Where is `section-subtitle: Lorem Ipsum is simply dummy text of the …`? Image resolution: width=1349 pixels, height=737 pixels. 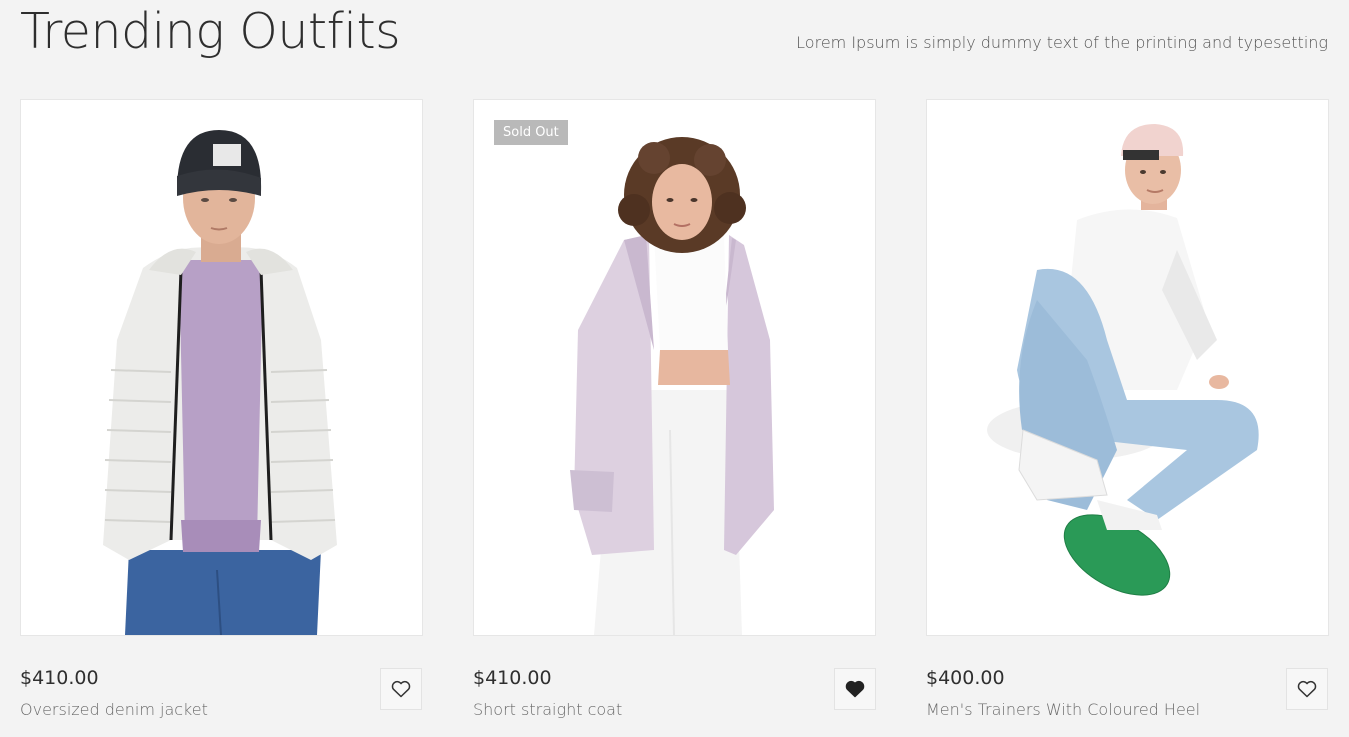 section-subtitle: Lorem Ipsum is simply dummy text of the … is located at coordinates (1062, 42).